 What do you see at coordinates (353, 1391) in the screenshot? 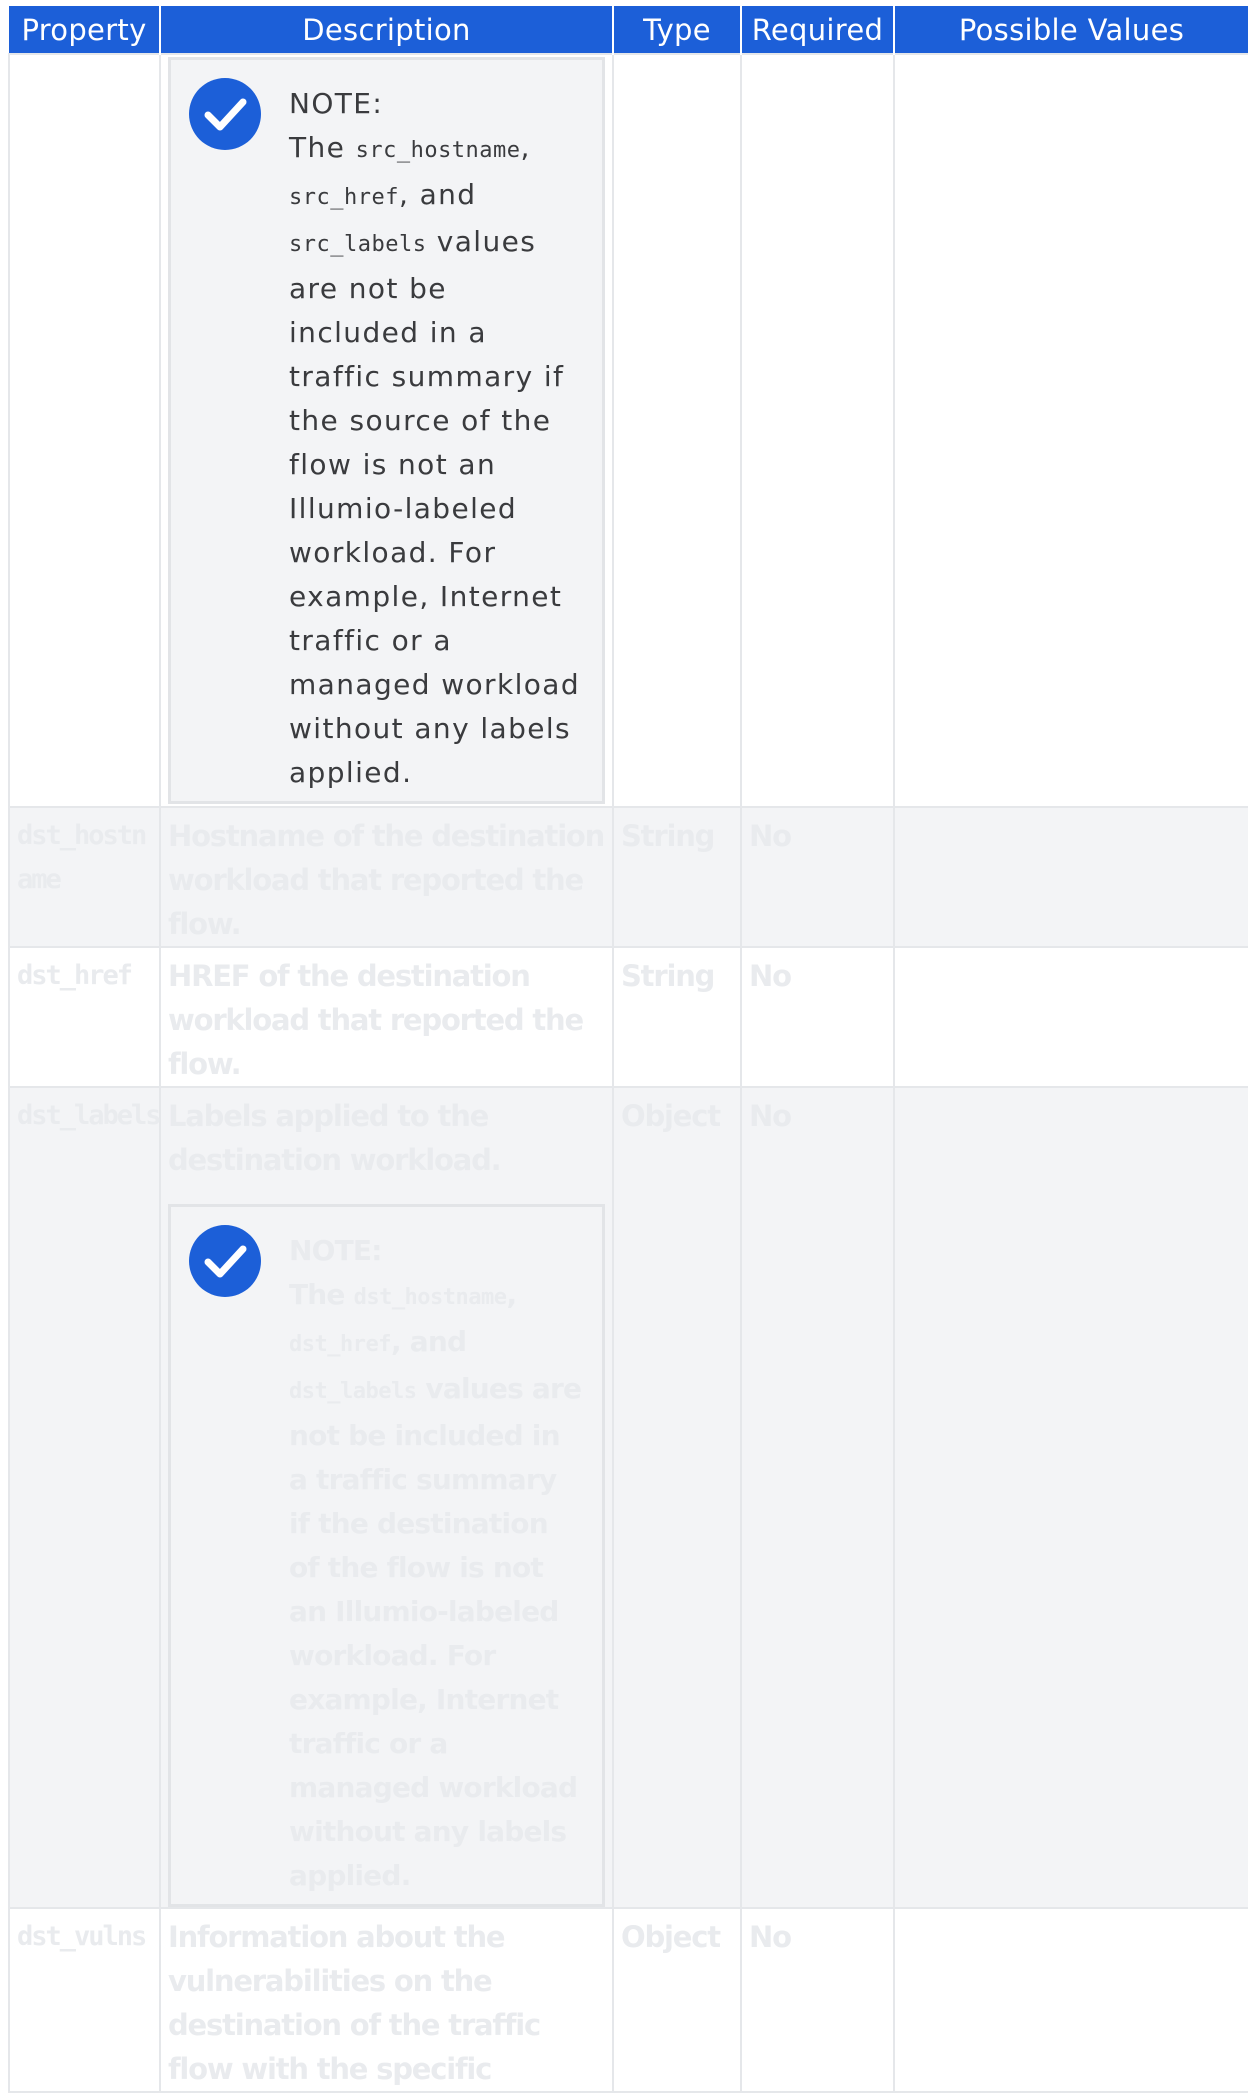
I see `code-dst-labels: dst_labels` at bounding box center [353, 1391].